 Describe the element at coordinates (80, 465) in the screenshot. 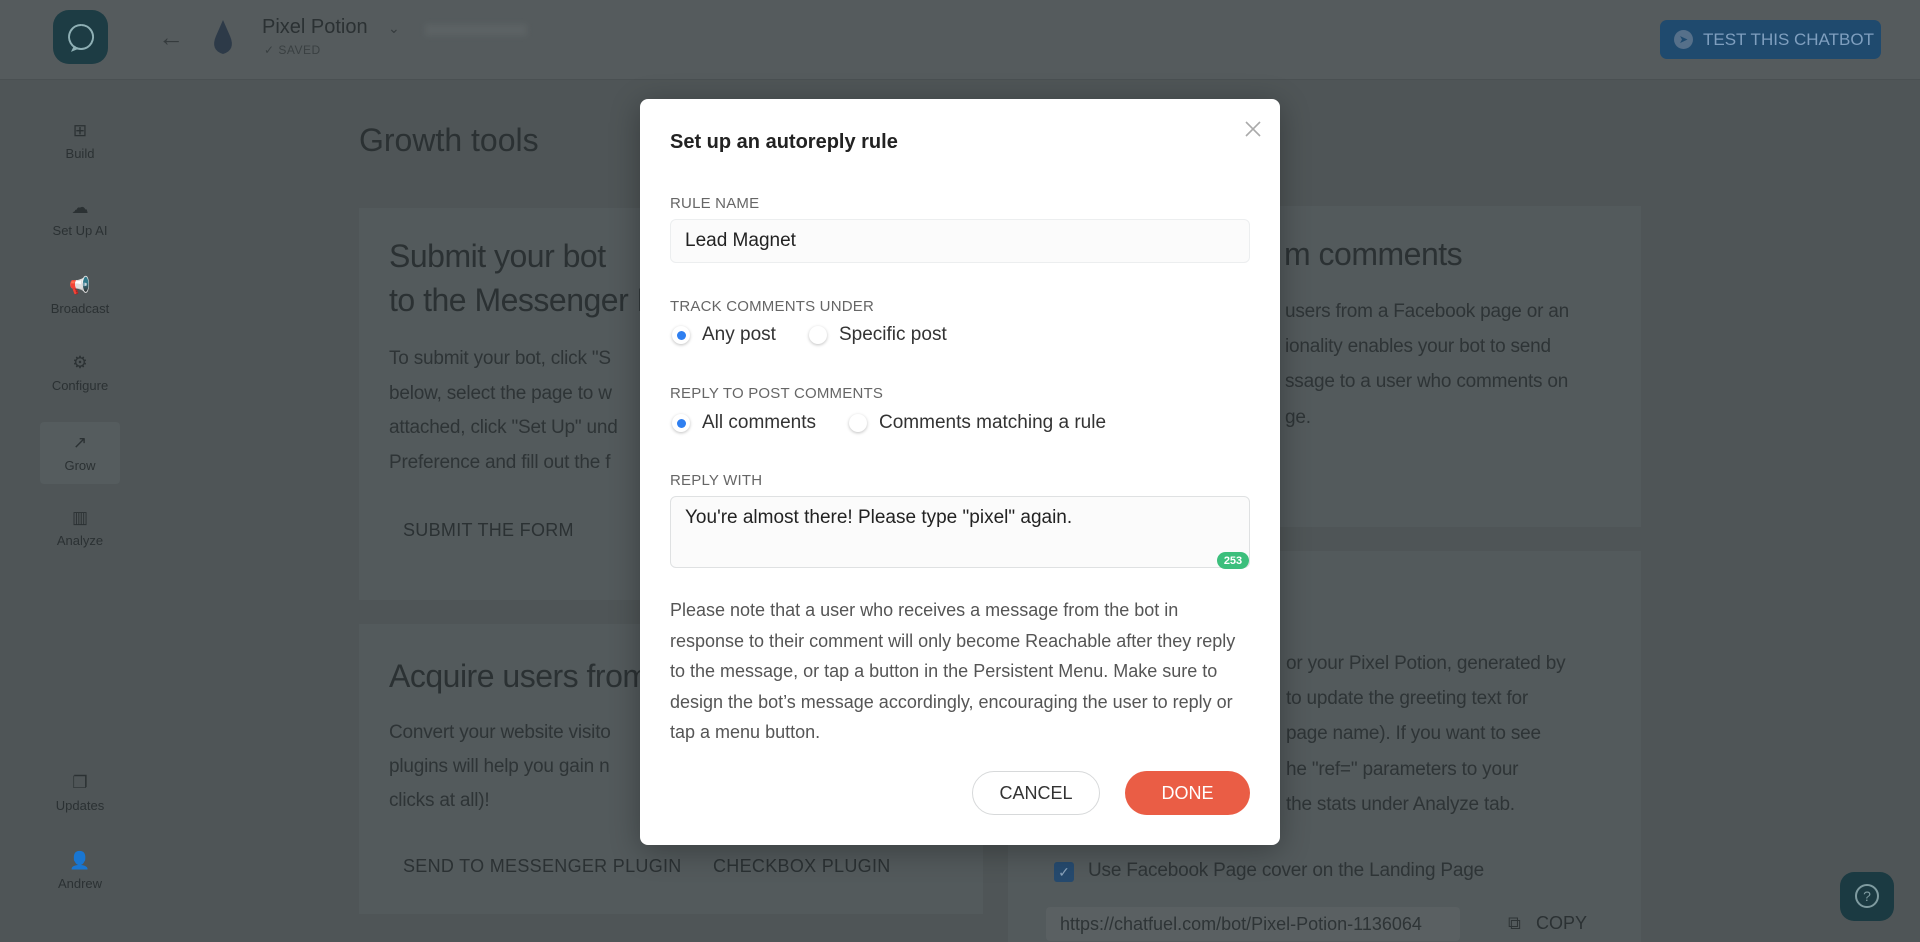

I see `sidebar-item-label: Grow` at that location.